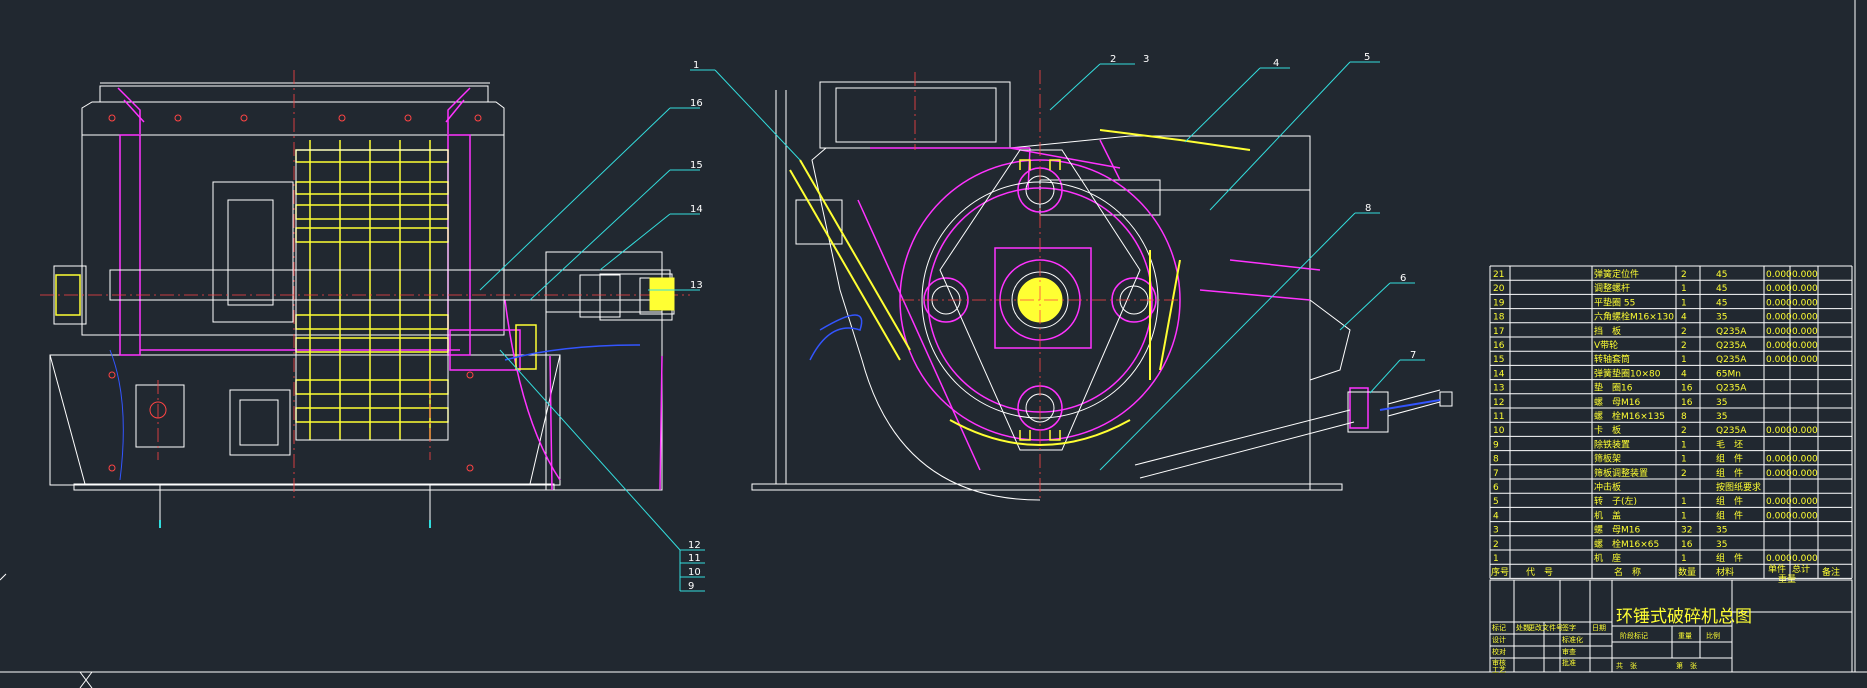 The height and width of the screenshot is (688, 1867). Describe the element at coordinates (1499, 639) in the screenshot. I see `tb-design: 设计` at that location.